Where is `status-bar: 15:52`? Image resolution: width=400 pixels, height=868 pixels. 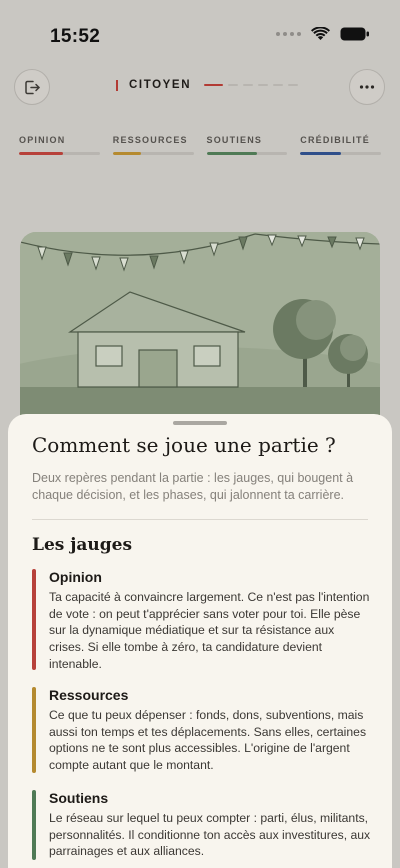 status-bar: 15:52 is located at coordinates (200, 30).